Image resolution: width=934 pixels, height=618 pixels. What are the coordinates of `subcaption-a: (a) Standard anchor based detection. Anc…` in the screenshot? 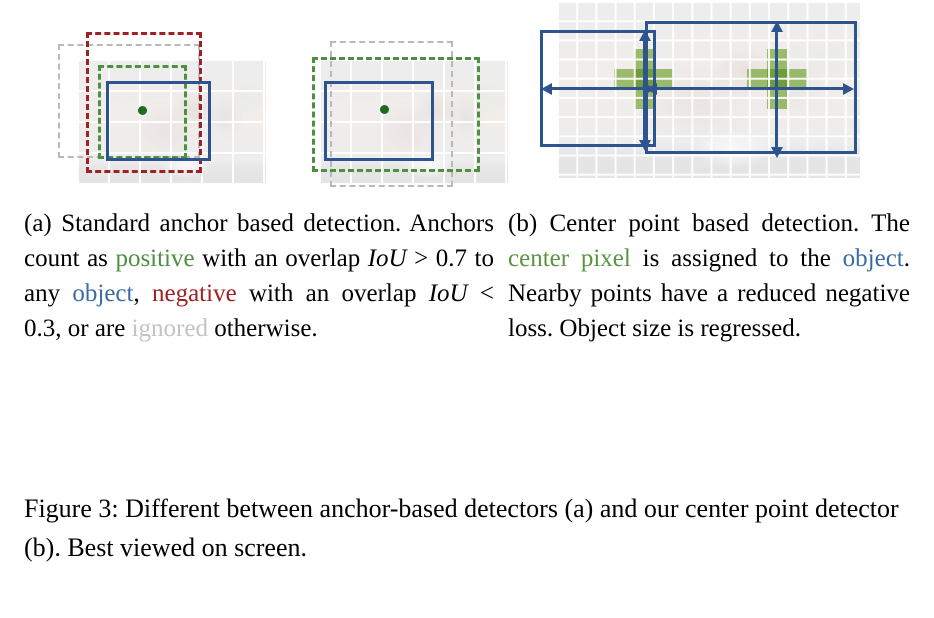 It's located at (259, 276).